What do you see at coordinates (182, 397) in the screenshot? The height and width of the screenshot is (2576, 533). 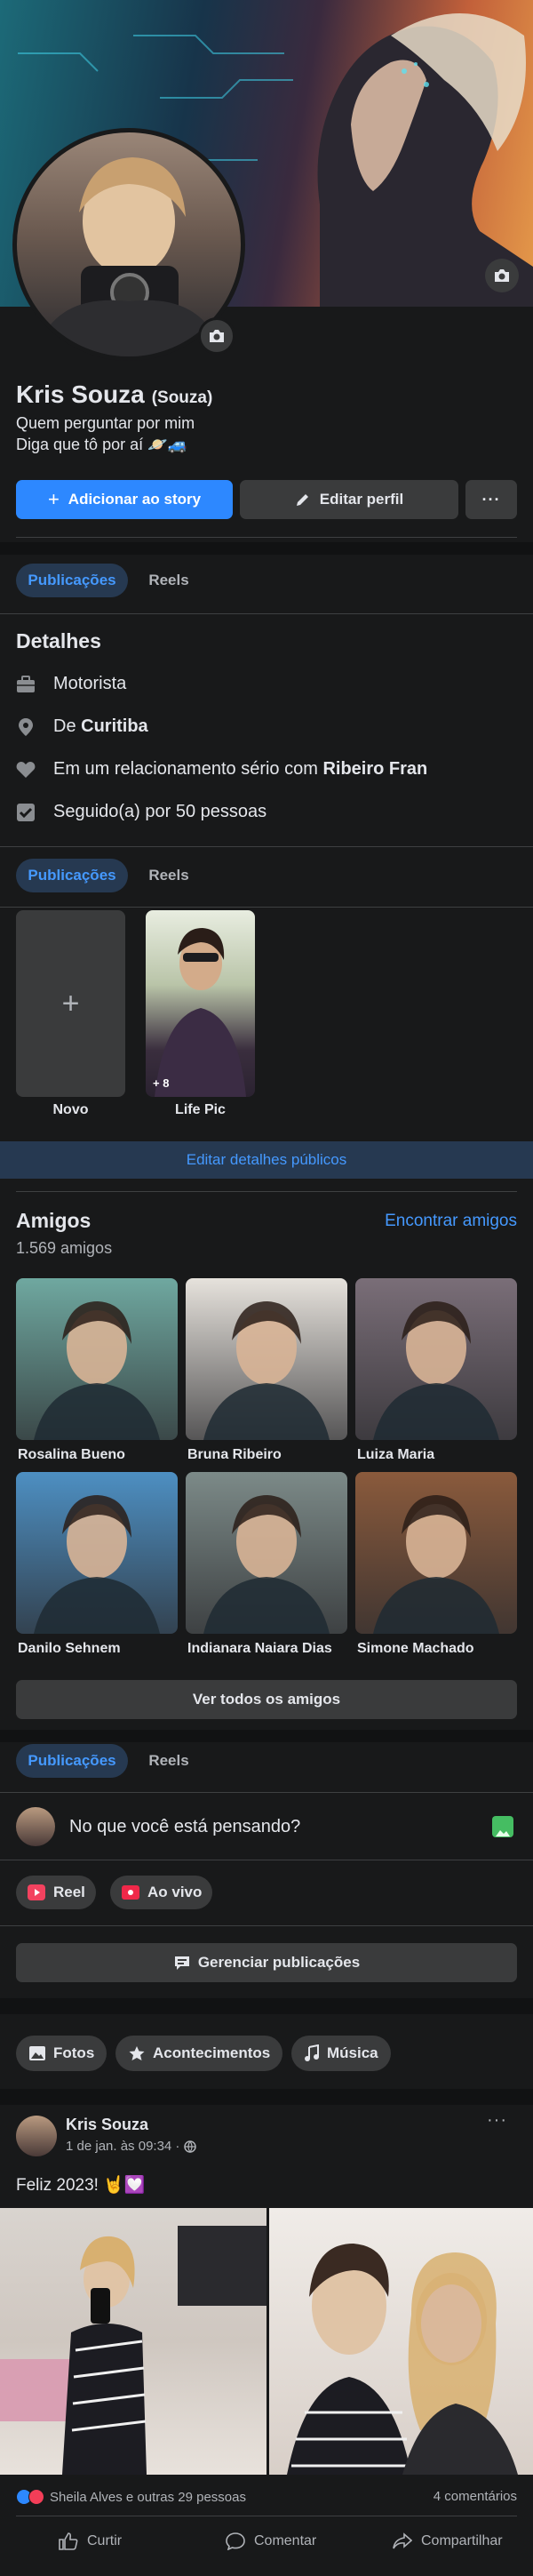 I see `profile-alt-name: (Souza)` at bounding box center [182, 397].